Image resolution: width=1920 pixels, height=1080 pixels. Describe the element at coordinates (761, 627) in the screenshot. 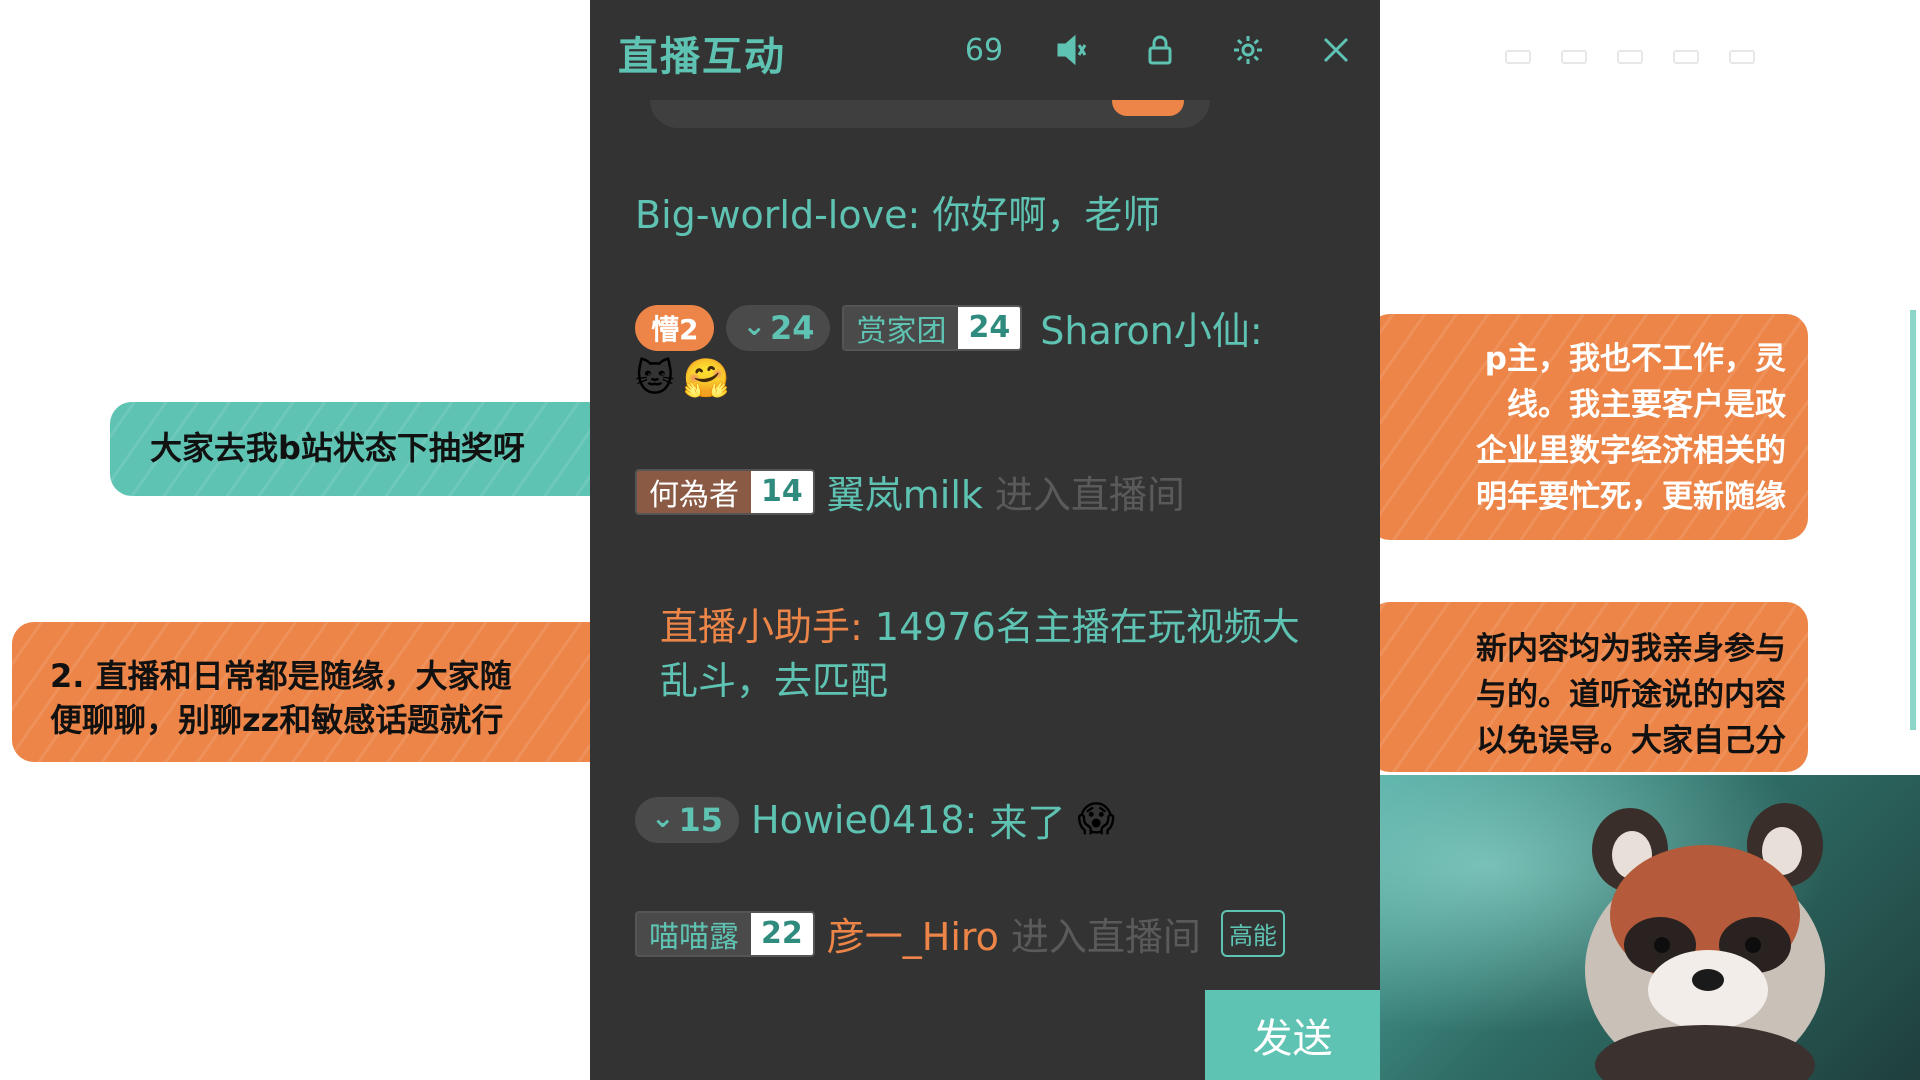

I see `assistant-label: 直播小助手:` at that location.